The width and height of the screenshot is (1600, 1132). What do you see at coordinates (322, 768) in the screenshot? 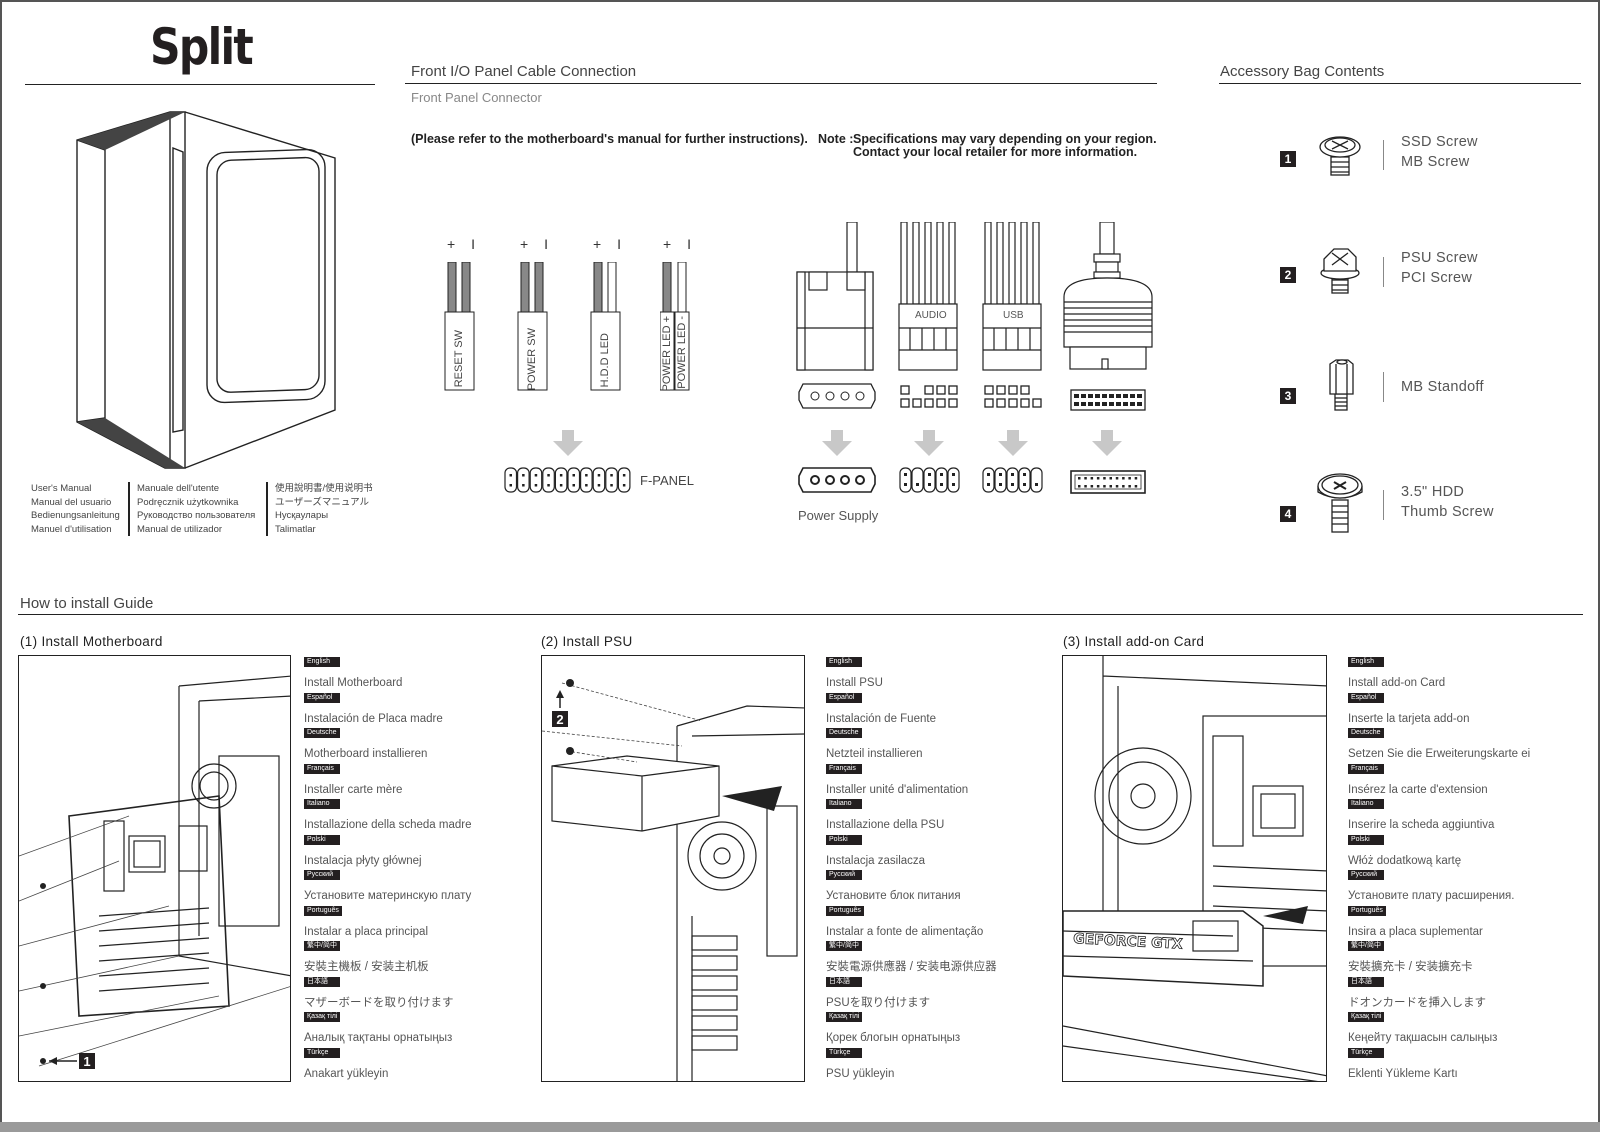
I see `language-tag: Français` at bounding box center [322, 768].